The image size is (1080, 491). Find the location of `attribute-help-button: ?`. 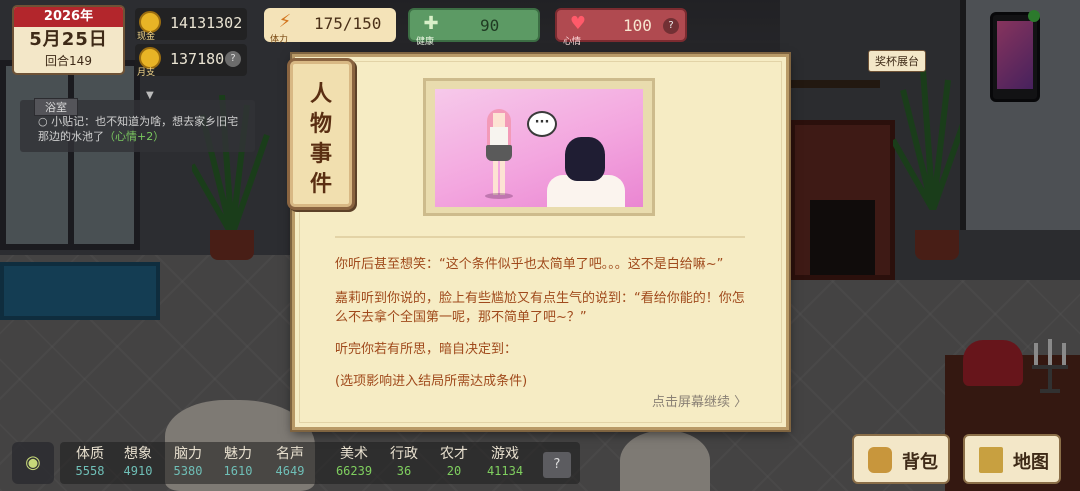

attribute-help-button: ? is located at coordinates (557, 465).